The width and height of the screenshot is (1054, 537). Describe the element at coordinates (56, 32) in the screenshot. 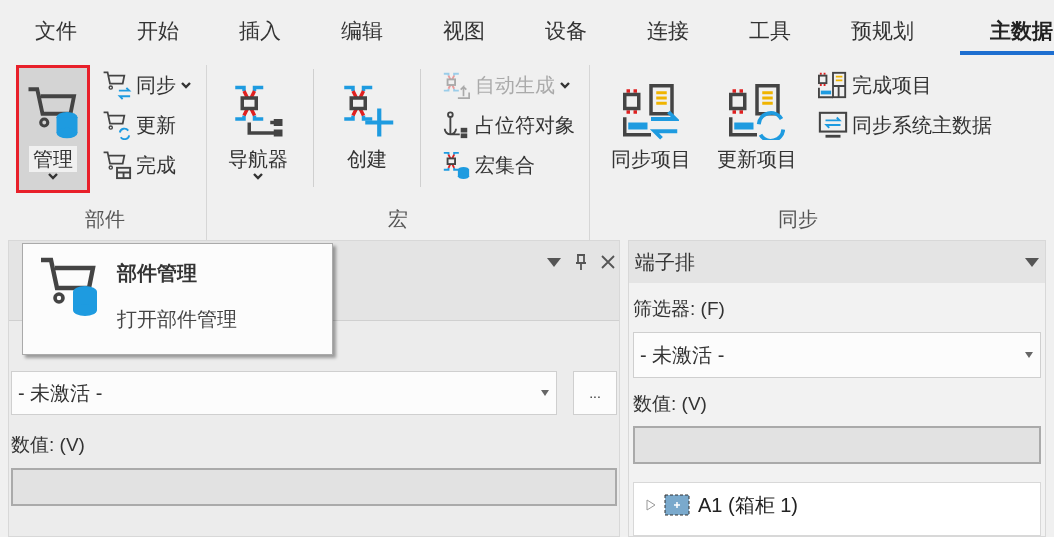

I see `ribbon-tab: 文件` at that location.